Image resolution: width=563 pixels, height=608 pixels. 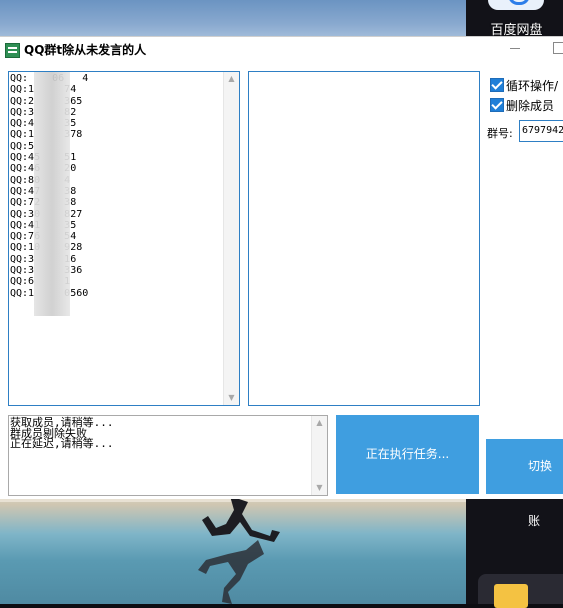 What do you see at coordinates (85, 50) in the screenshot?
I see `window-title: QQ群t除从未发言的人` at bounding box center [85, 50].